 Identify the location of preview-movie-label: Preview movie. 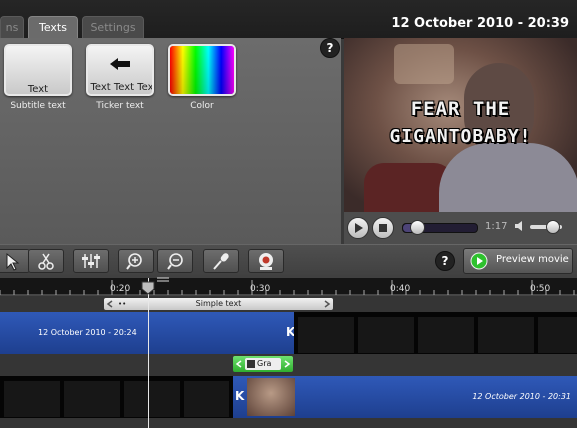
(532, 259).